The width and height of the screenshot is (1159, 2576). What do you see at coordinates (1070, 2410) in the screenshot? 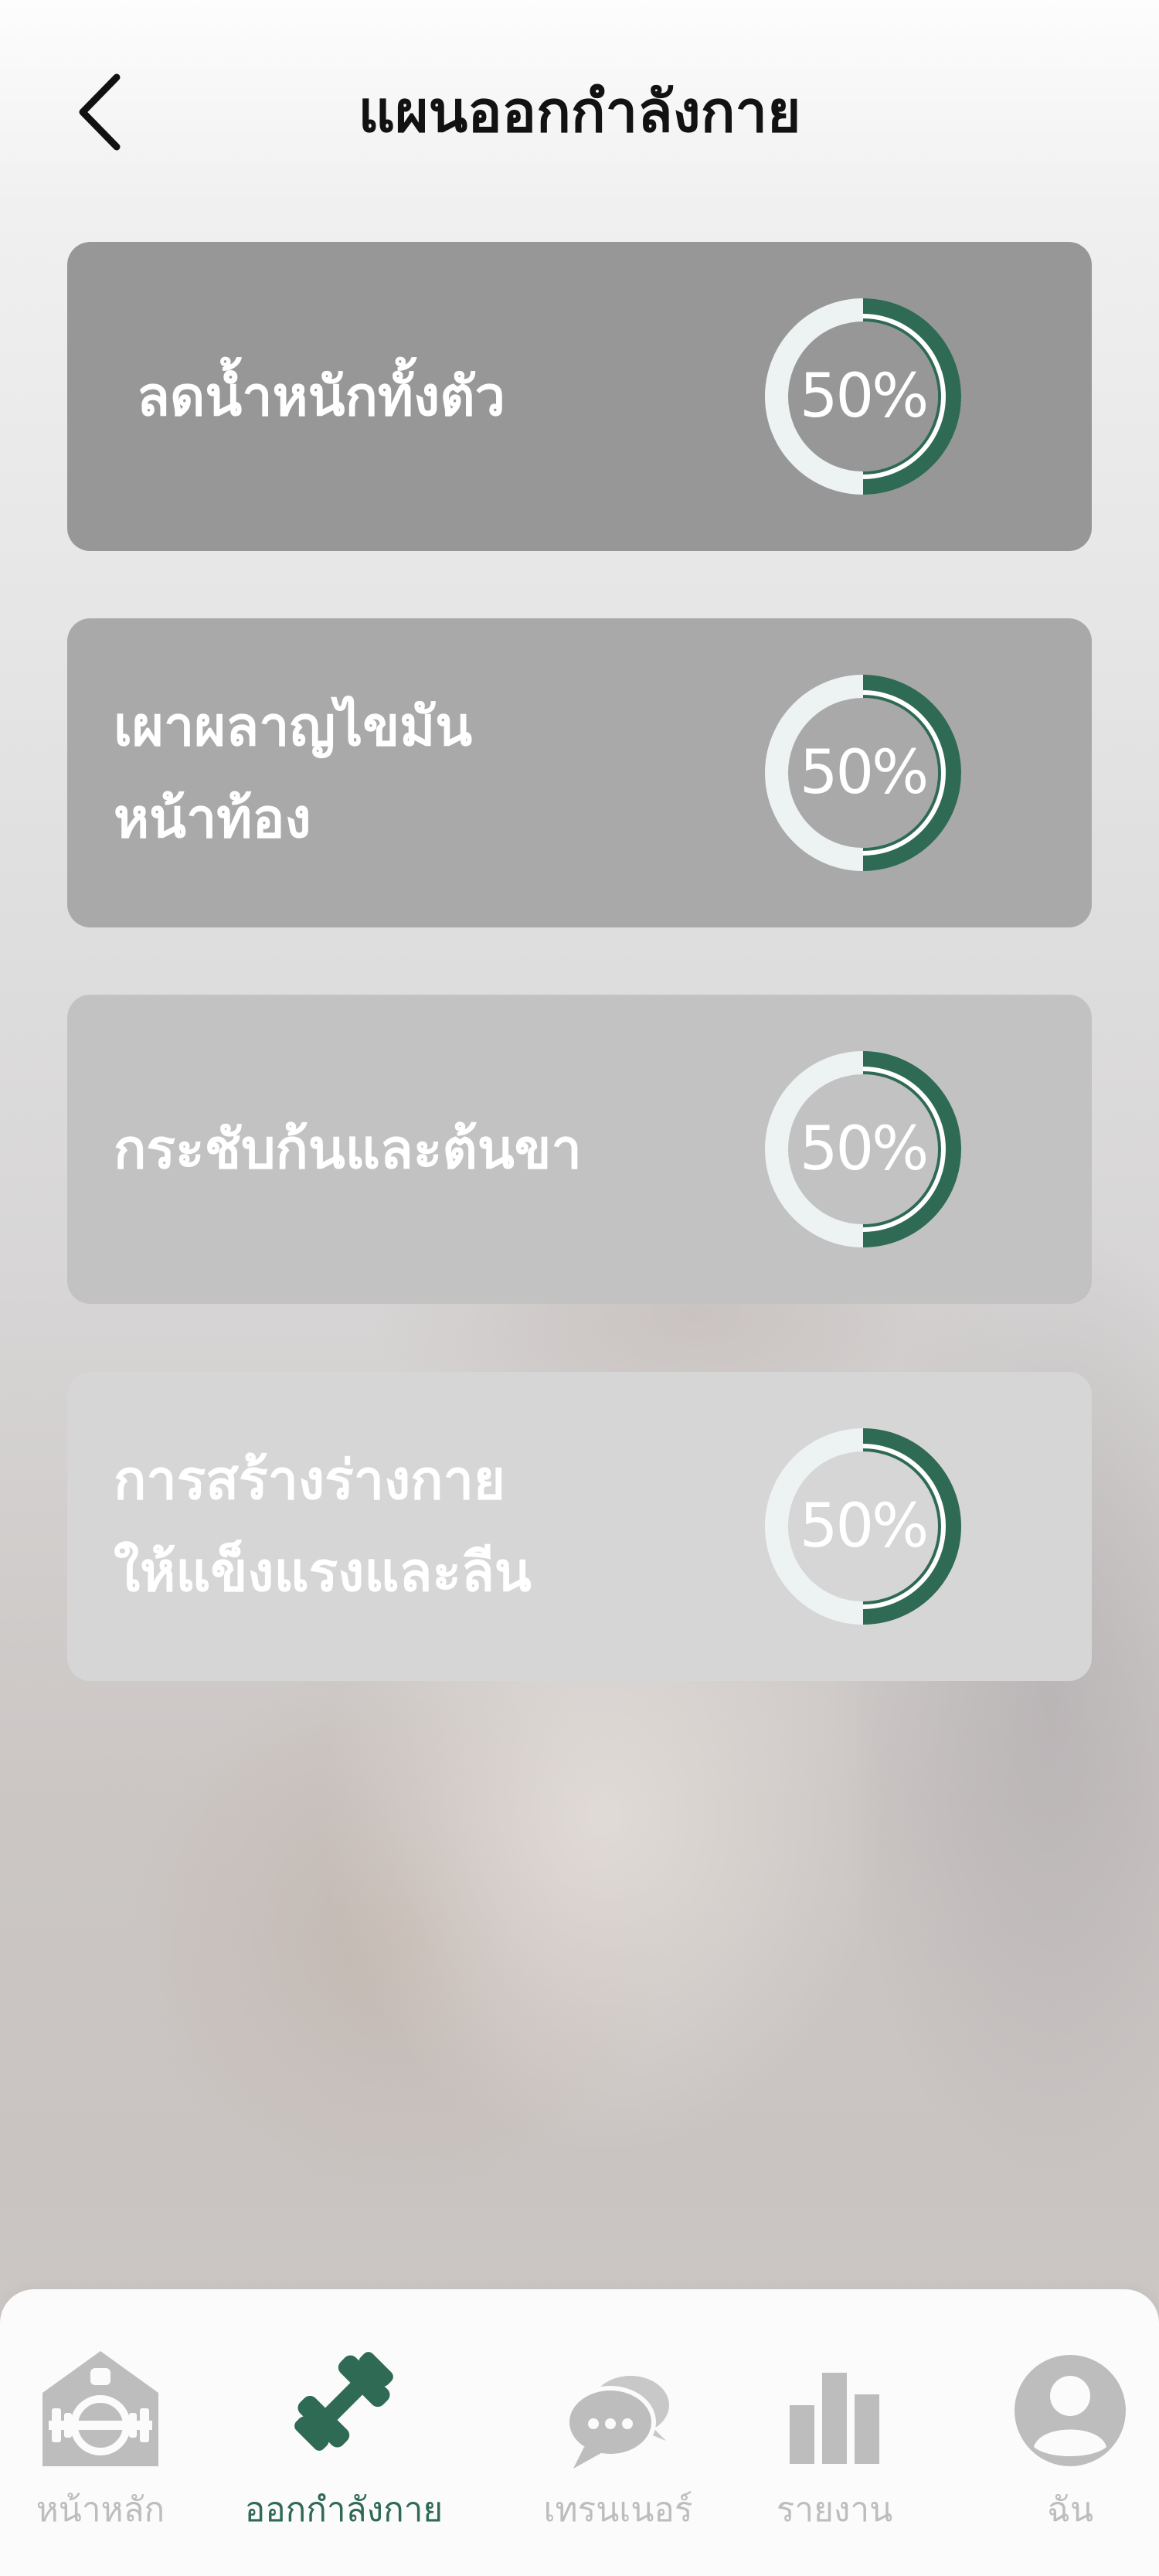
I see `user-icon` at bounding box center [1070, 2410].